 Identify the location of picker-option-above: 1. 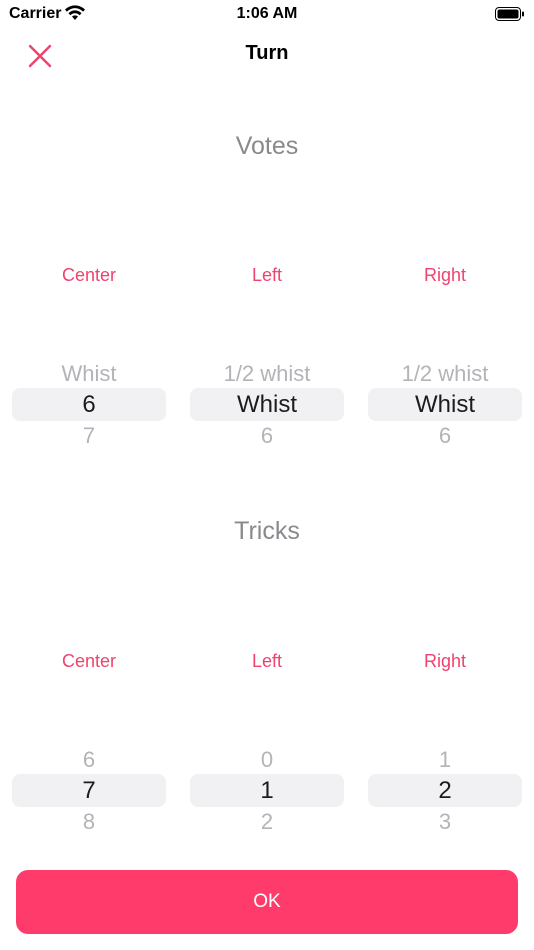
(445, 760).